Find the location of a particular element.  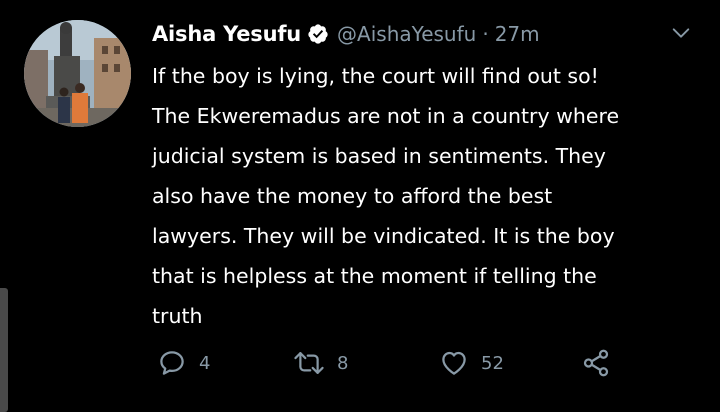

scrollbar-edge is located at coordinates (4, 350).